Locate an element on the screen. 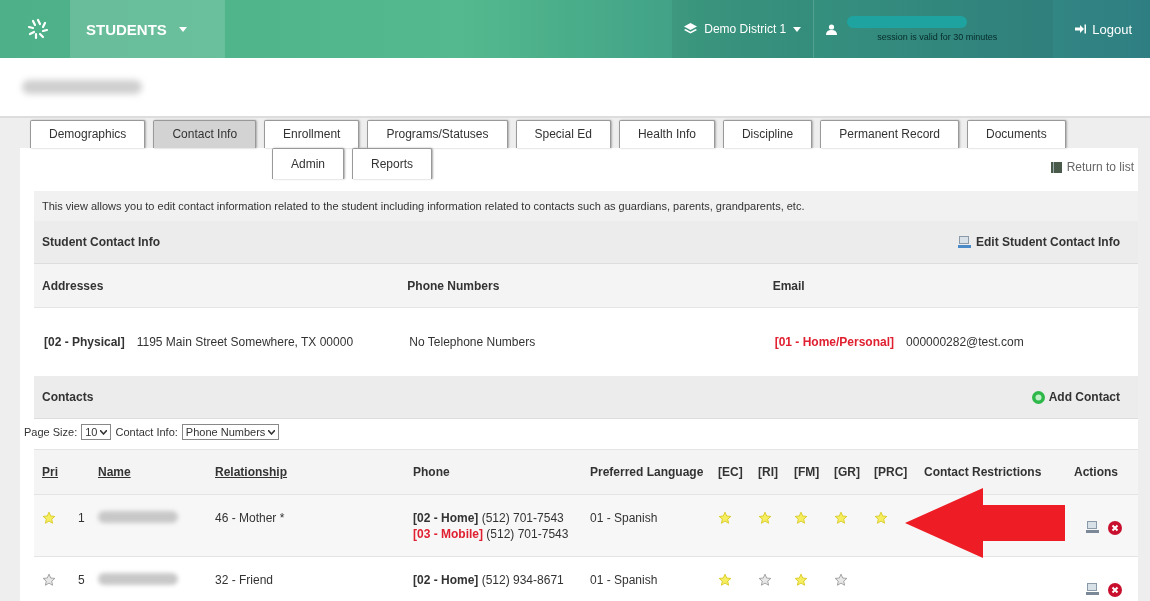 This screenshot has height=601, width=1150. column-header: Phone is located at coordinates (431, 472).